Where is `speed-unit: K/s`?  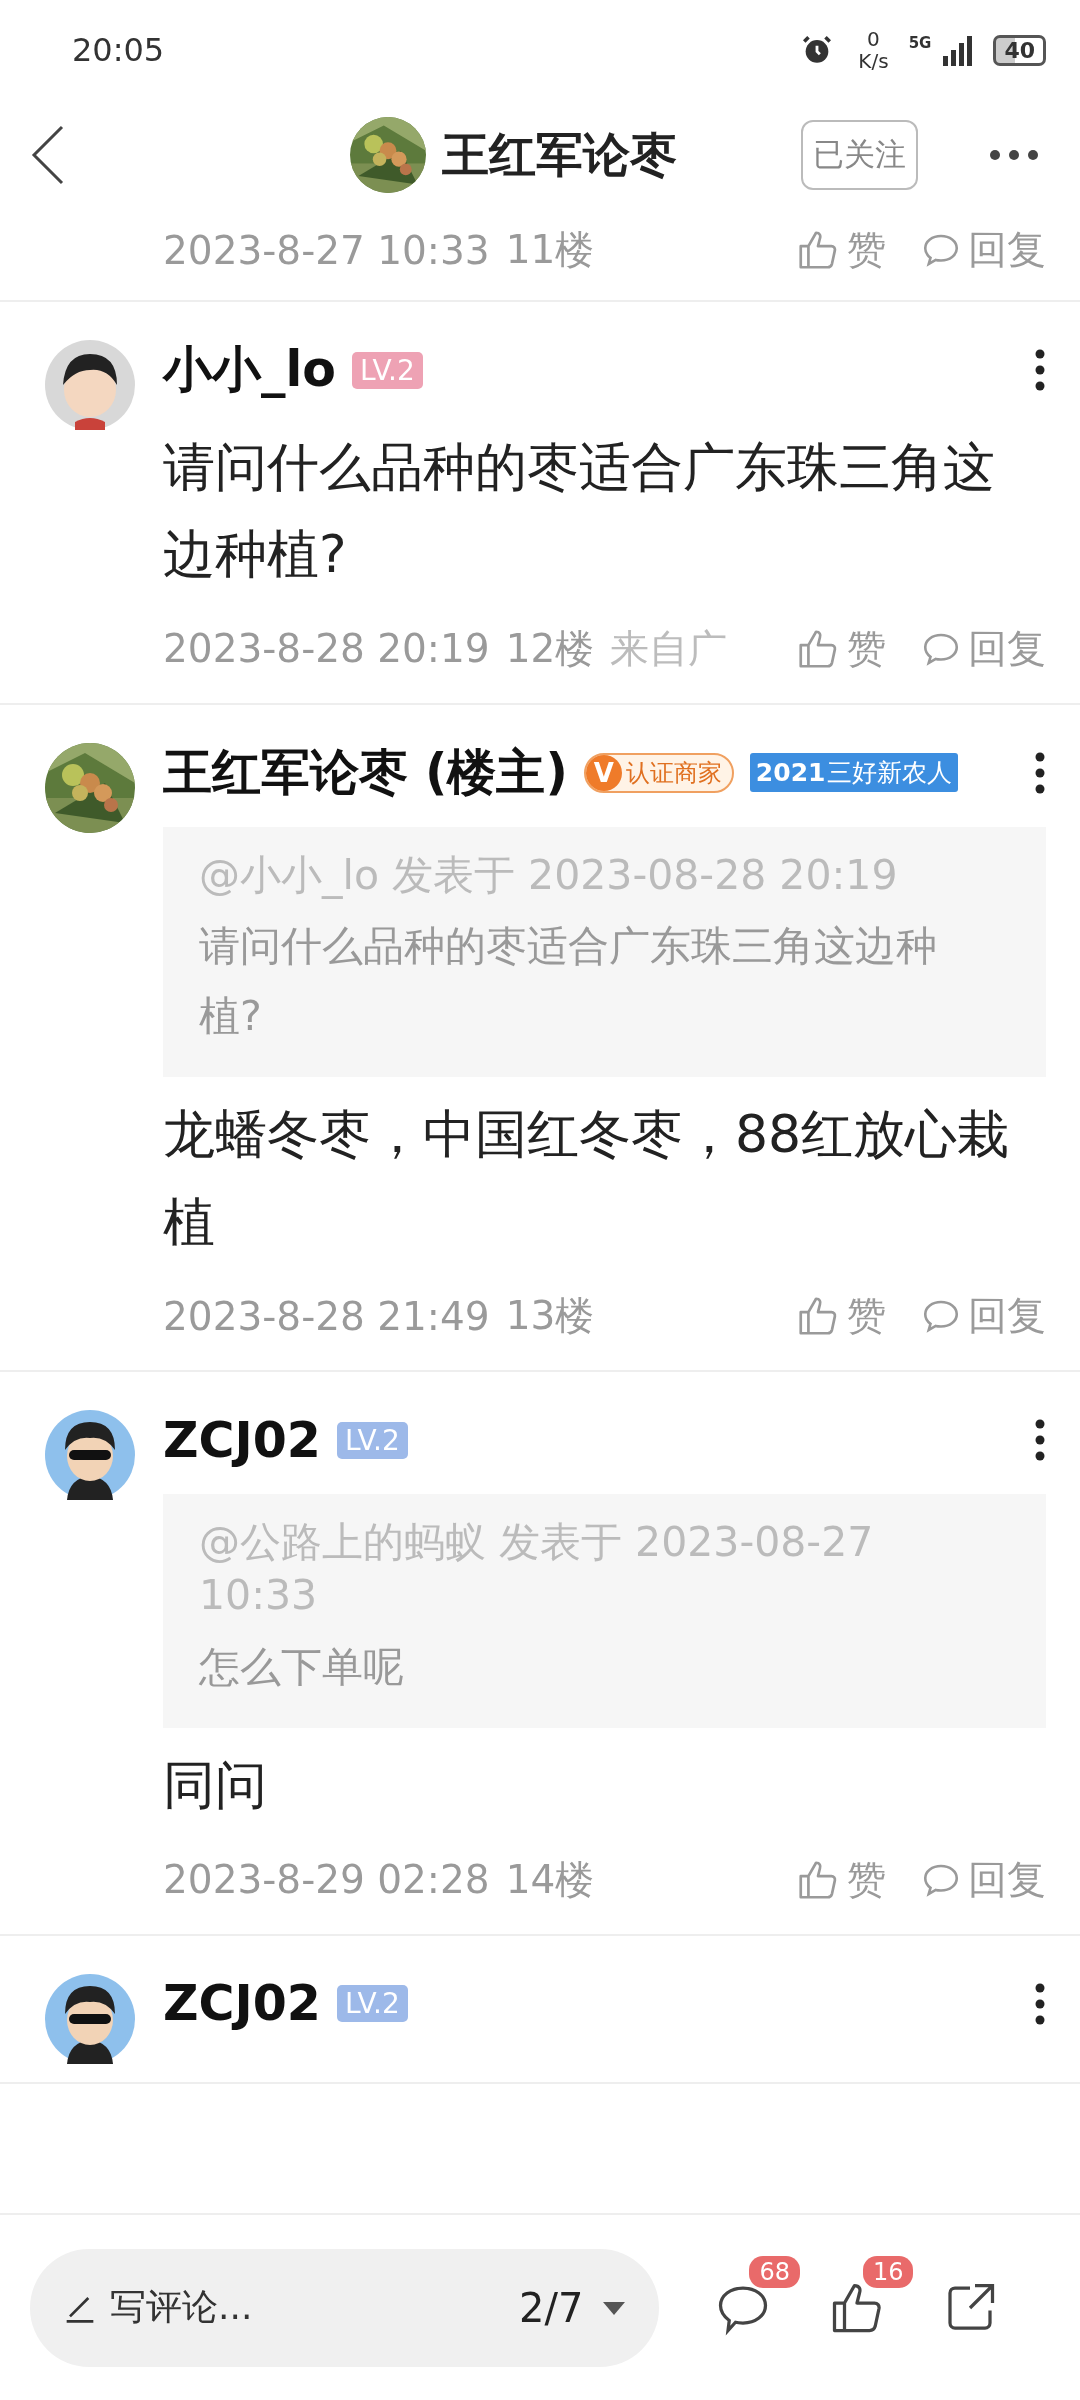 speed-unit: K/s is located at coordinates (873, 61).